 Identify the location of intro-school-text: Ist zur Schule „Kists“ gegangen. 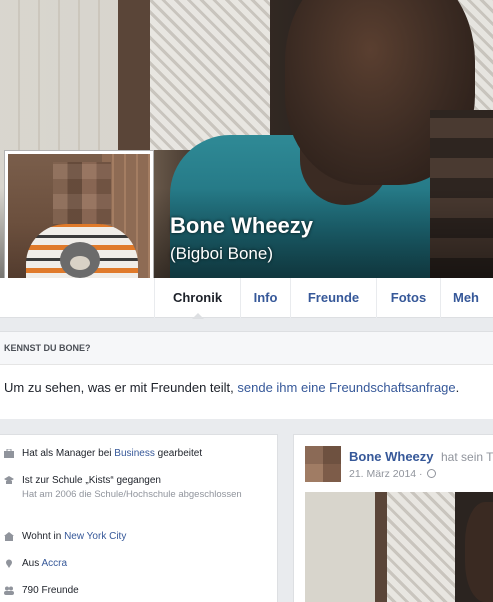
(91, 480).